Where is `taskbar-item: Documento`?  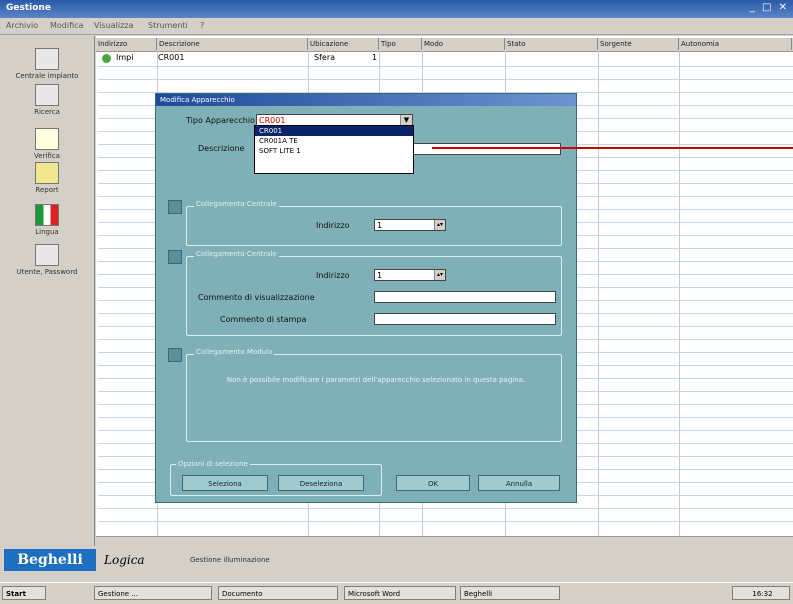 taskbar-item: Documento is located at coordinates (278, 593).